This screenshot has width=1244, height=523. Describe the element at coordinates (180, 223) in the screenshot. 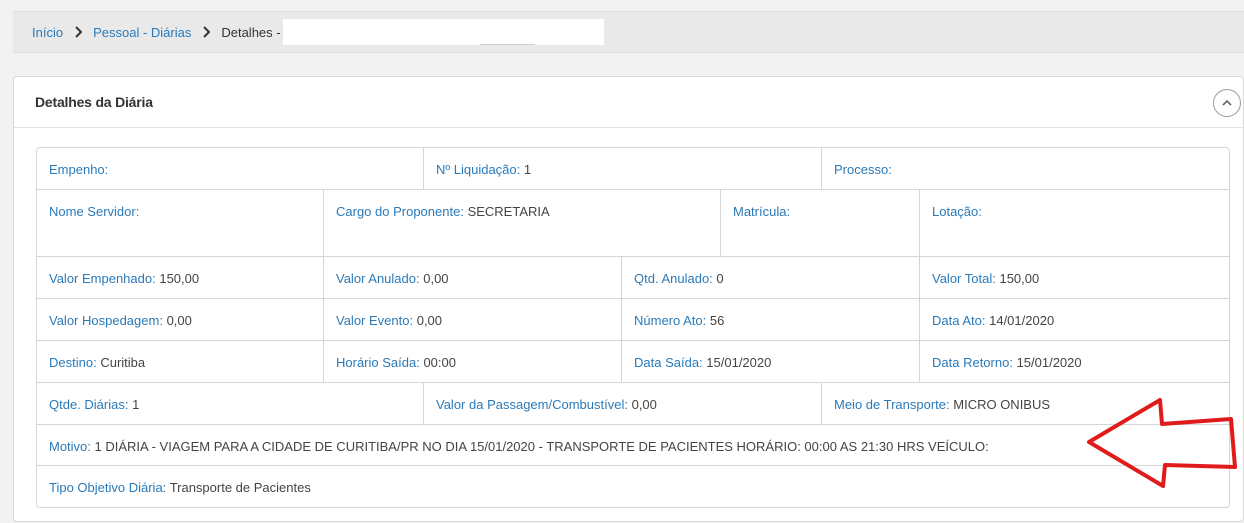

I see `field-nome-servidor: Nome Servidor:` at that location.